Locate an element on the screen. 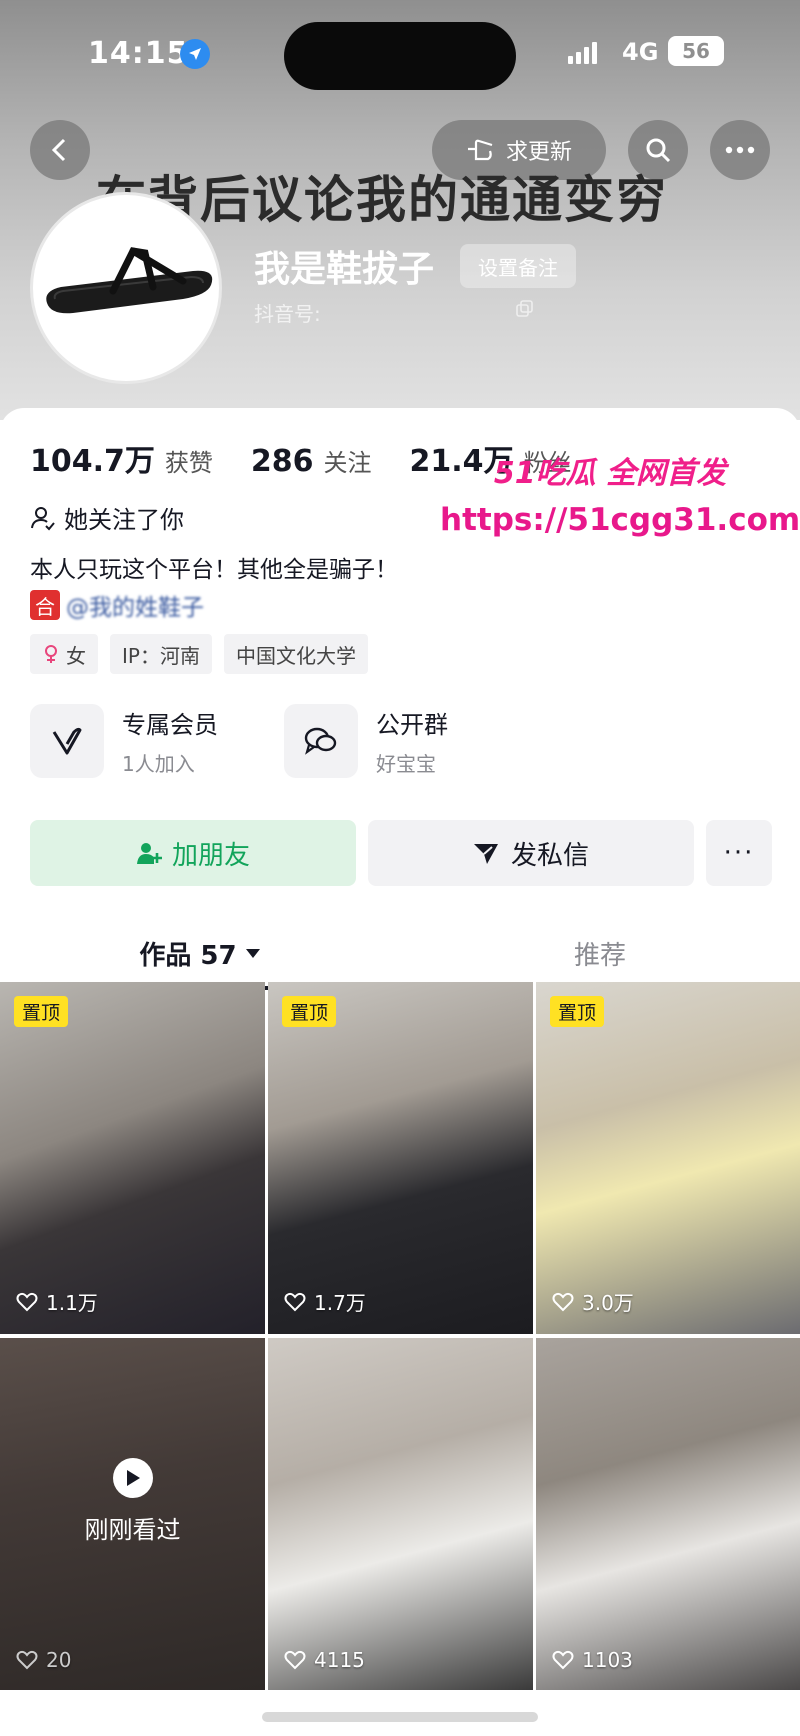 This screenshot has height=1736, width=800. mention-text: @我的姓鞋子 is located at coordinates (135, 605).